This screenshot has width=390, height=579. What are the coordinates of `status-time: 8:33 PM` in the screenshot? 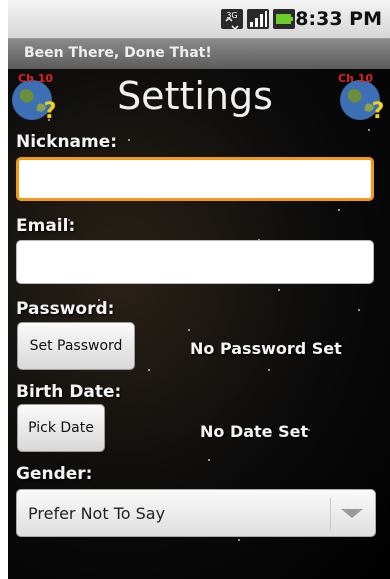 It's located at (338, 19).